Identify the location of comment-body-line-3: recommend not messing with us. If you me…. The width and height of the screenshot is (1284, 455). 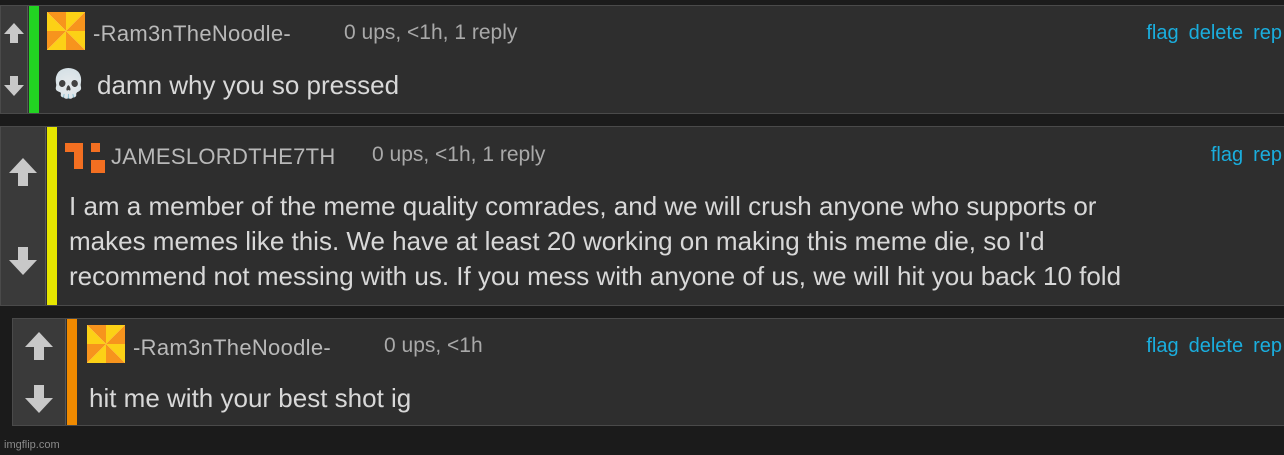
(595, 276).